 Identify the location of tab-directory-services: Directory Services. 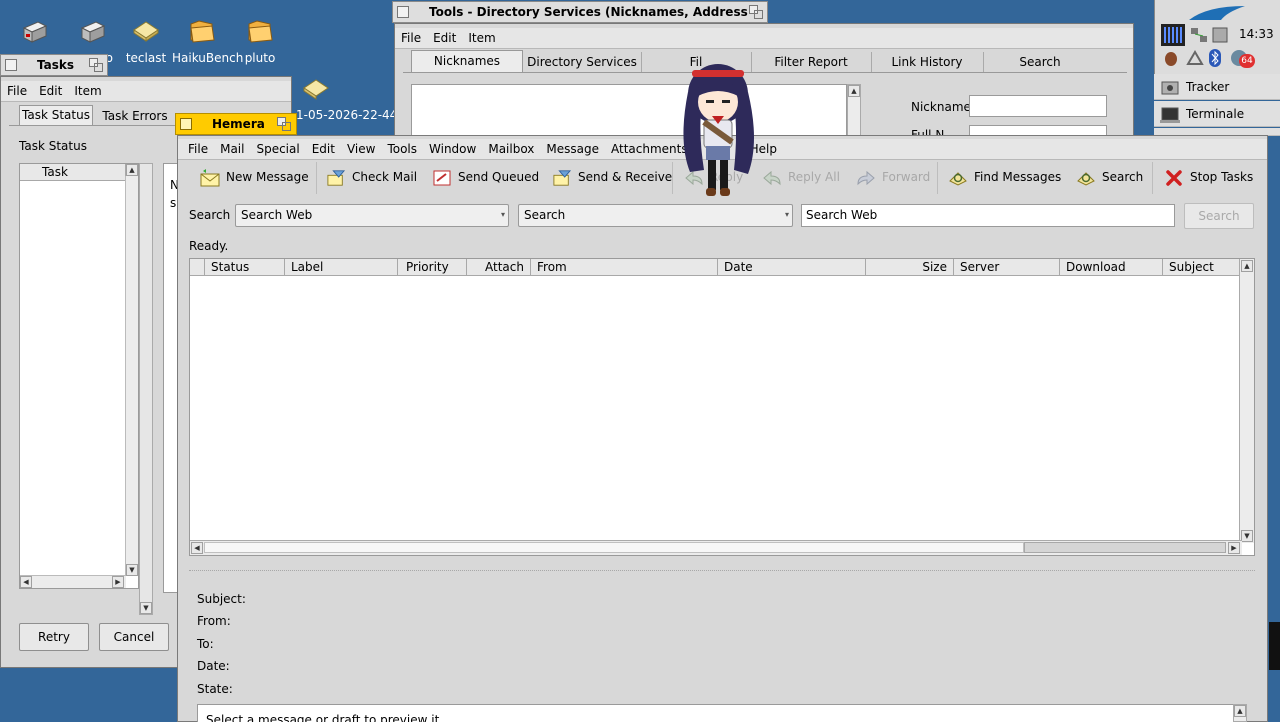
(582, 62).